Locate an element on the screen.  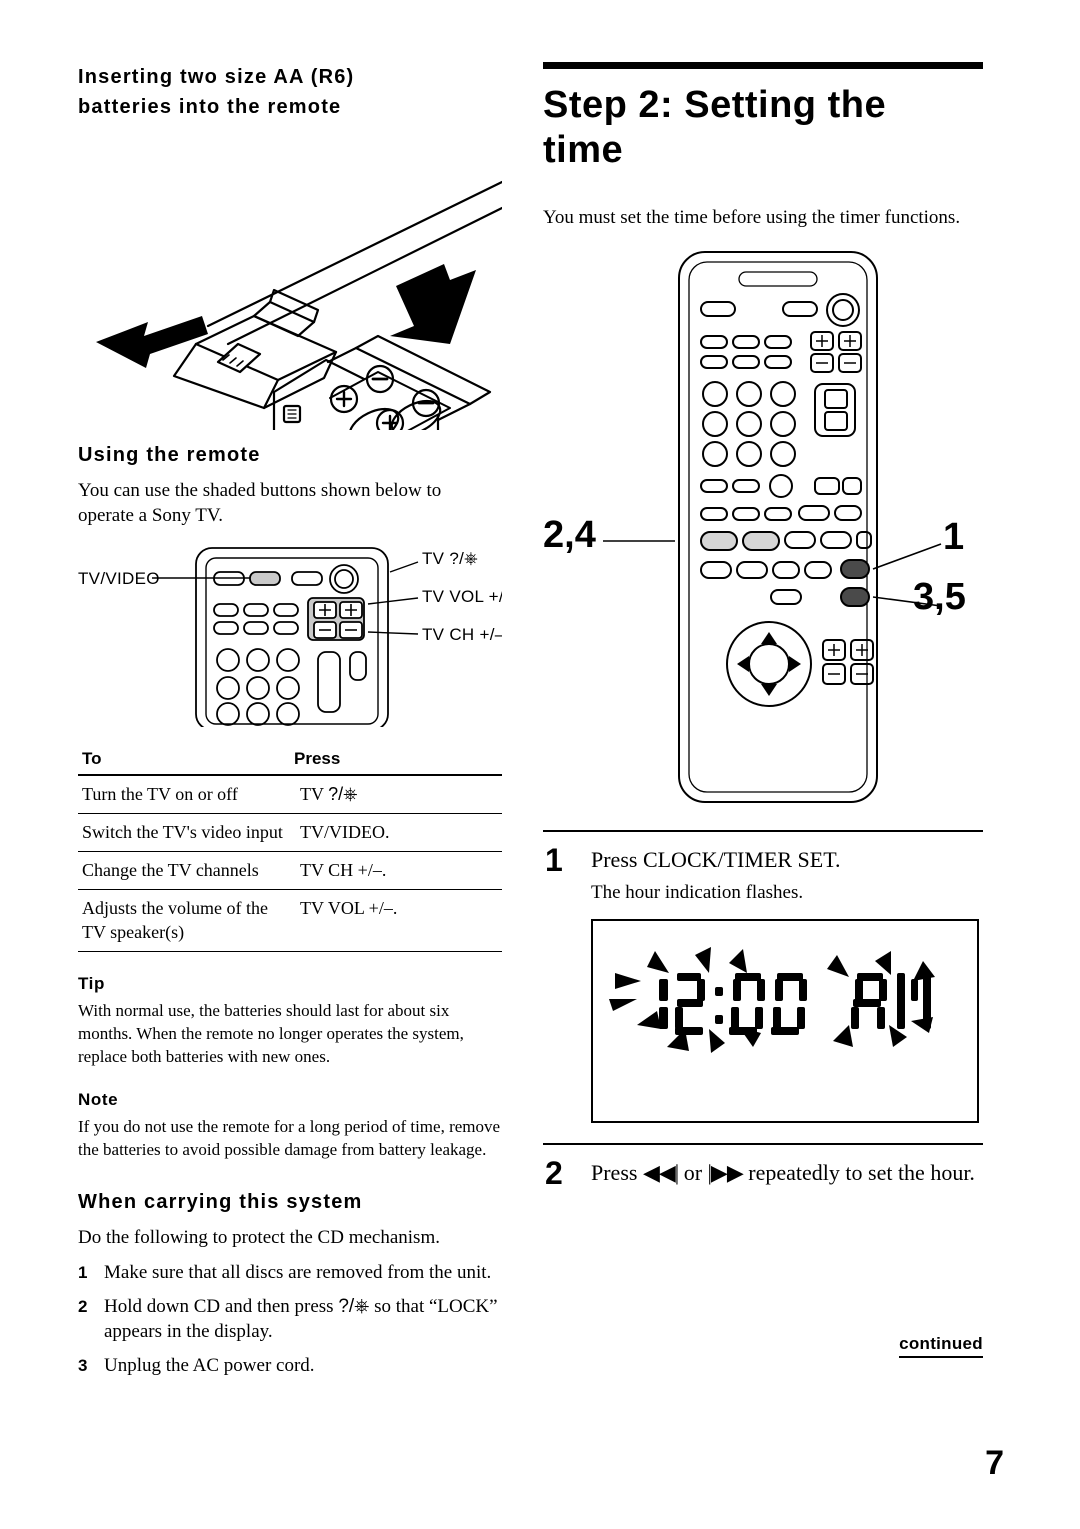
step-number: 1 is located at coordinates (83, 1272).